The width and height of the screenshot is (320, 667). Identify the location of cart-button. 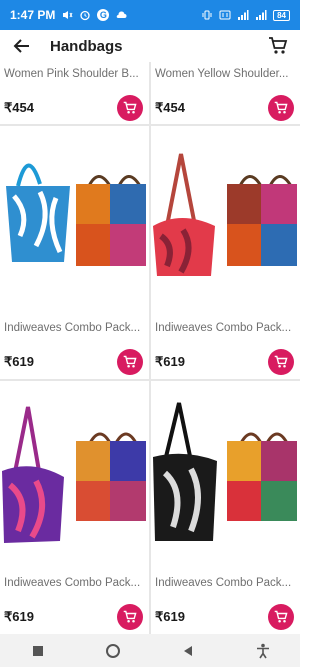
(278, 46).